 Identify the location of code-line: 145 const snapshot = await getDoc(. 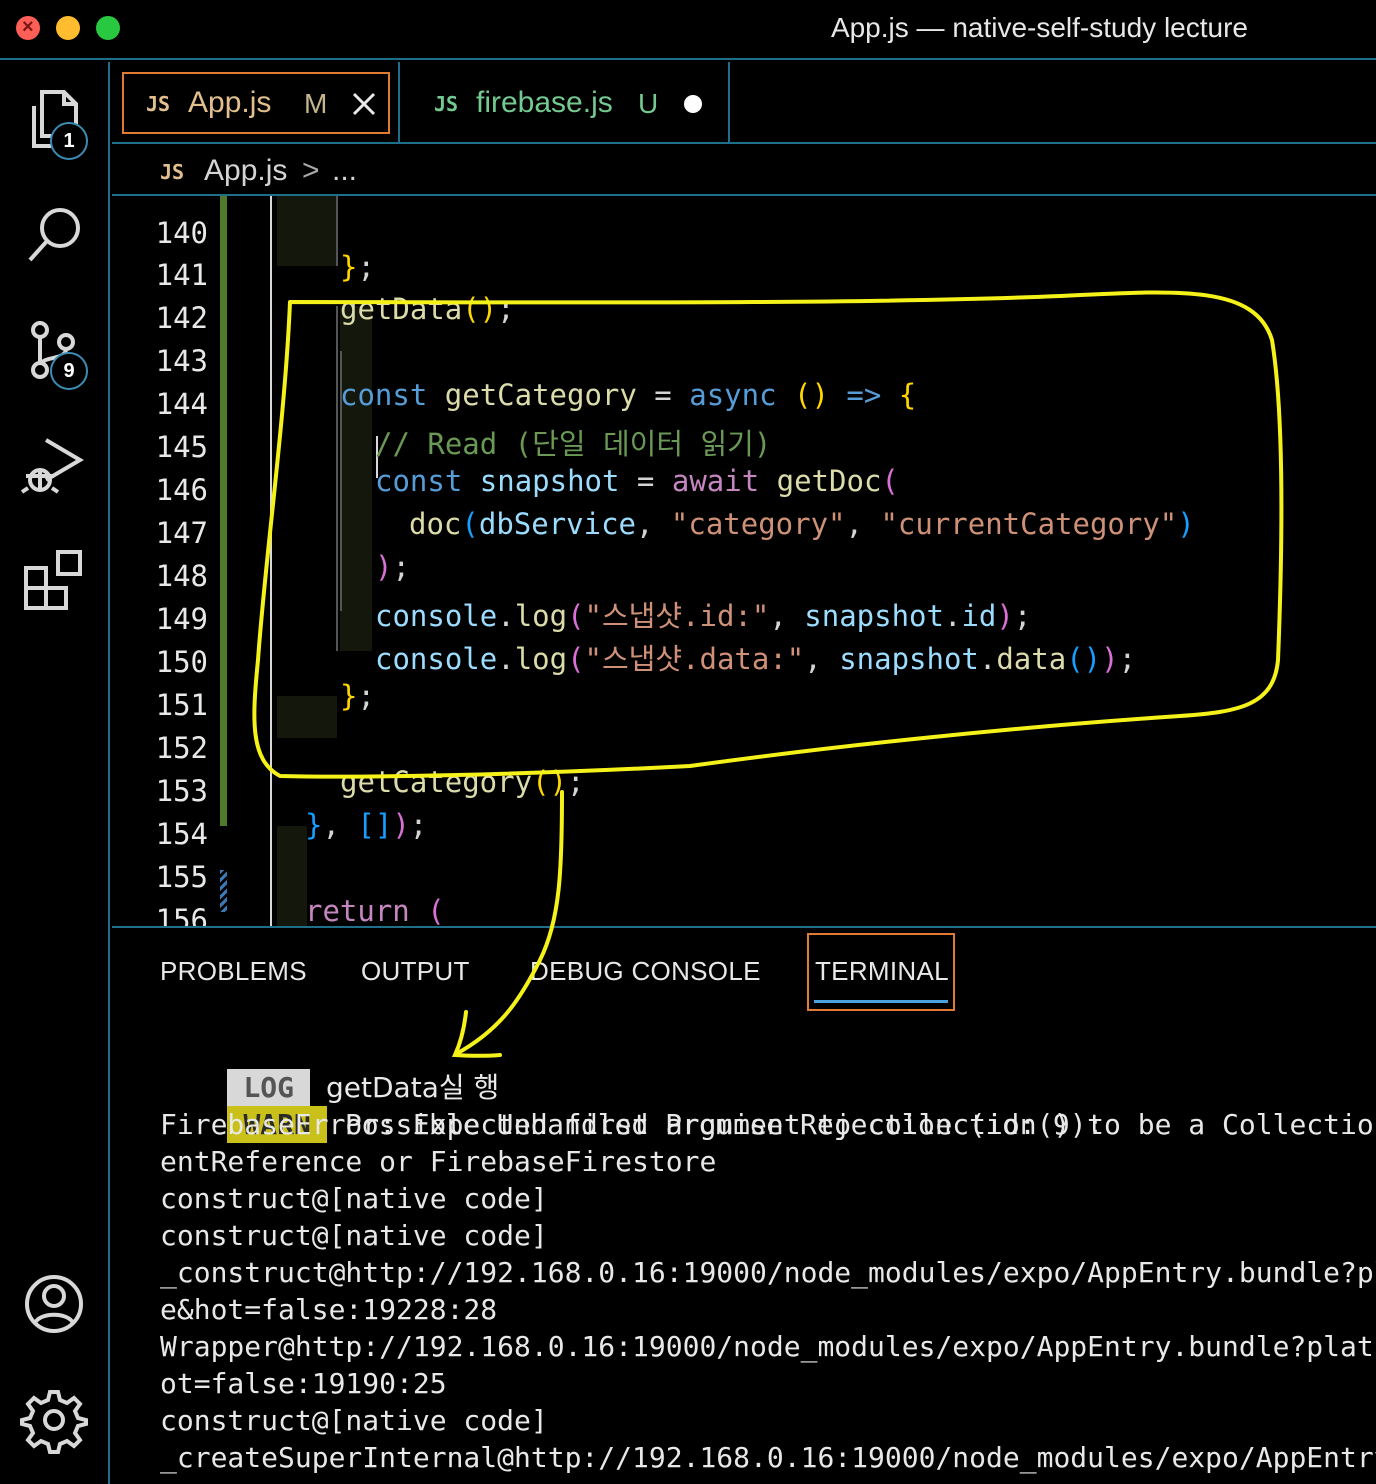
(744, 447).